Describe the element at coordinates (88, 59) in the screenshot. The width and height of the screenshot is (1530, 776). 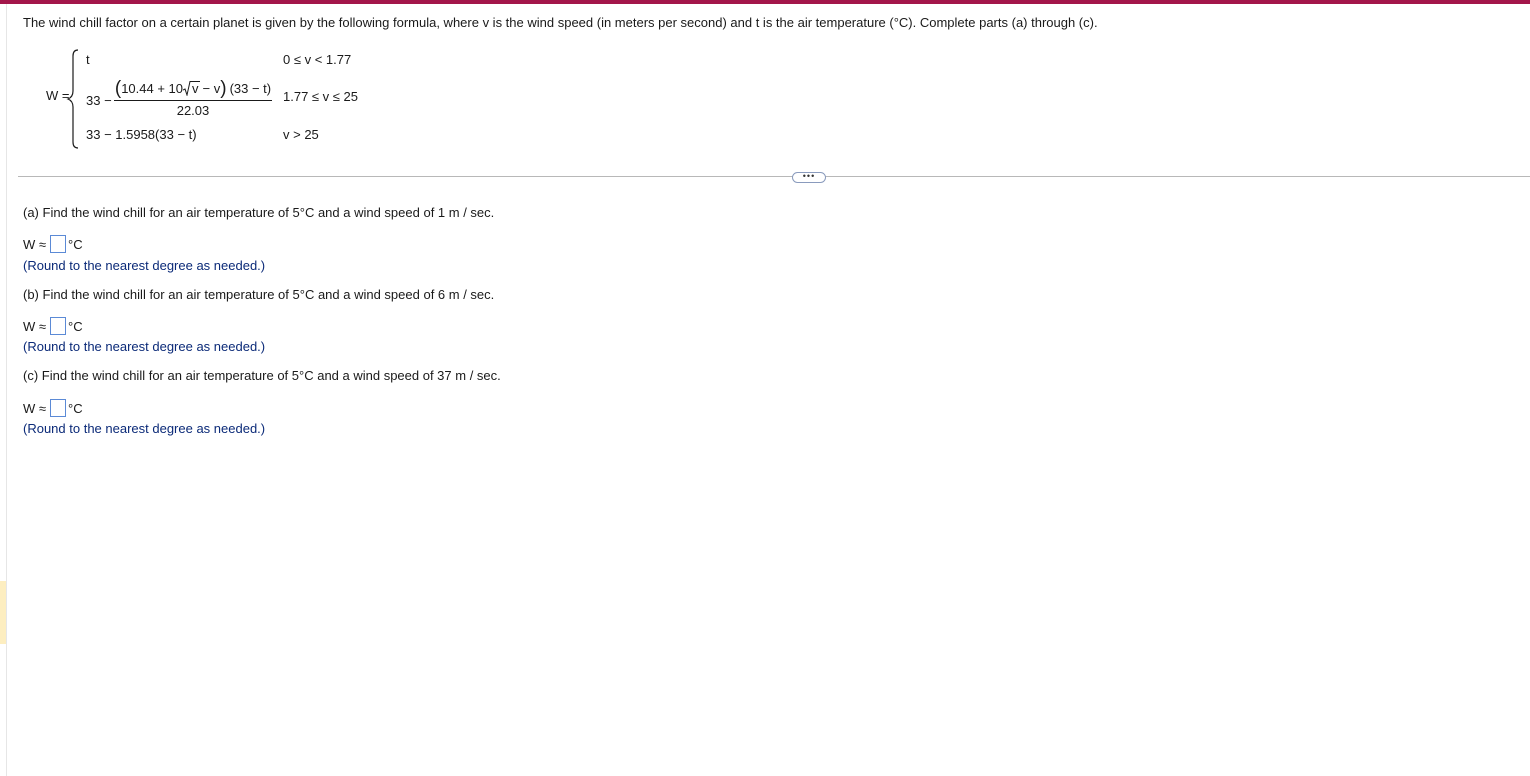
I see `case1-expression: t` at that location.